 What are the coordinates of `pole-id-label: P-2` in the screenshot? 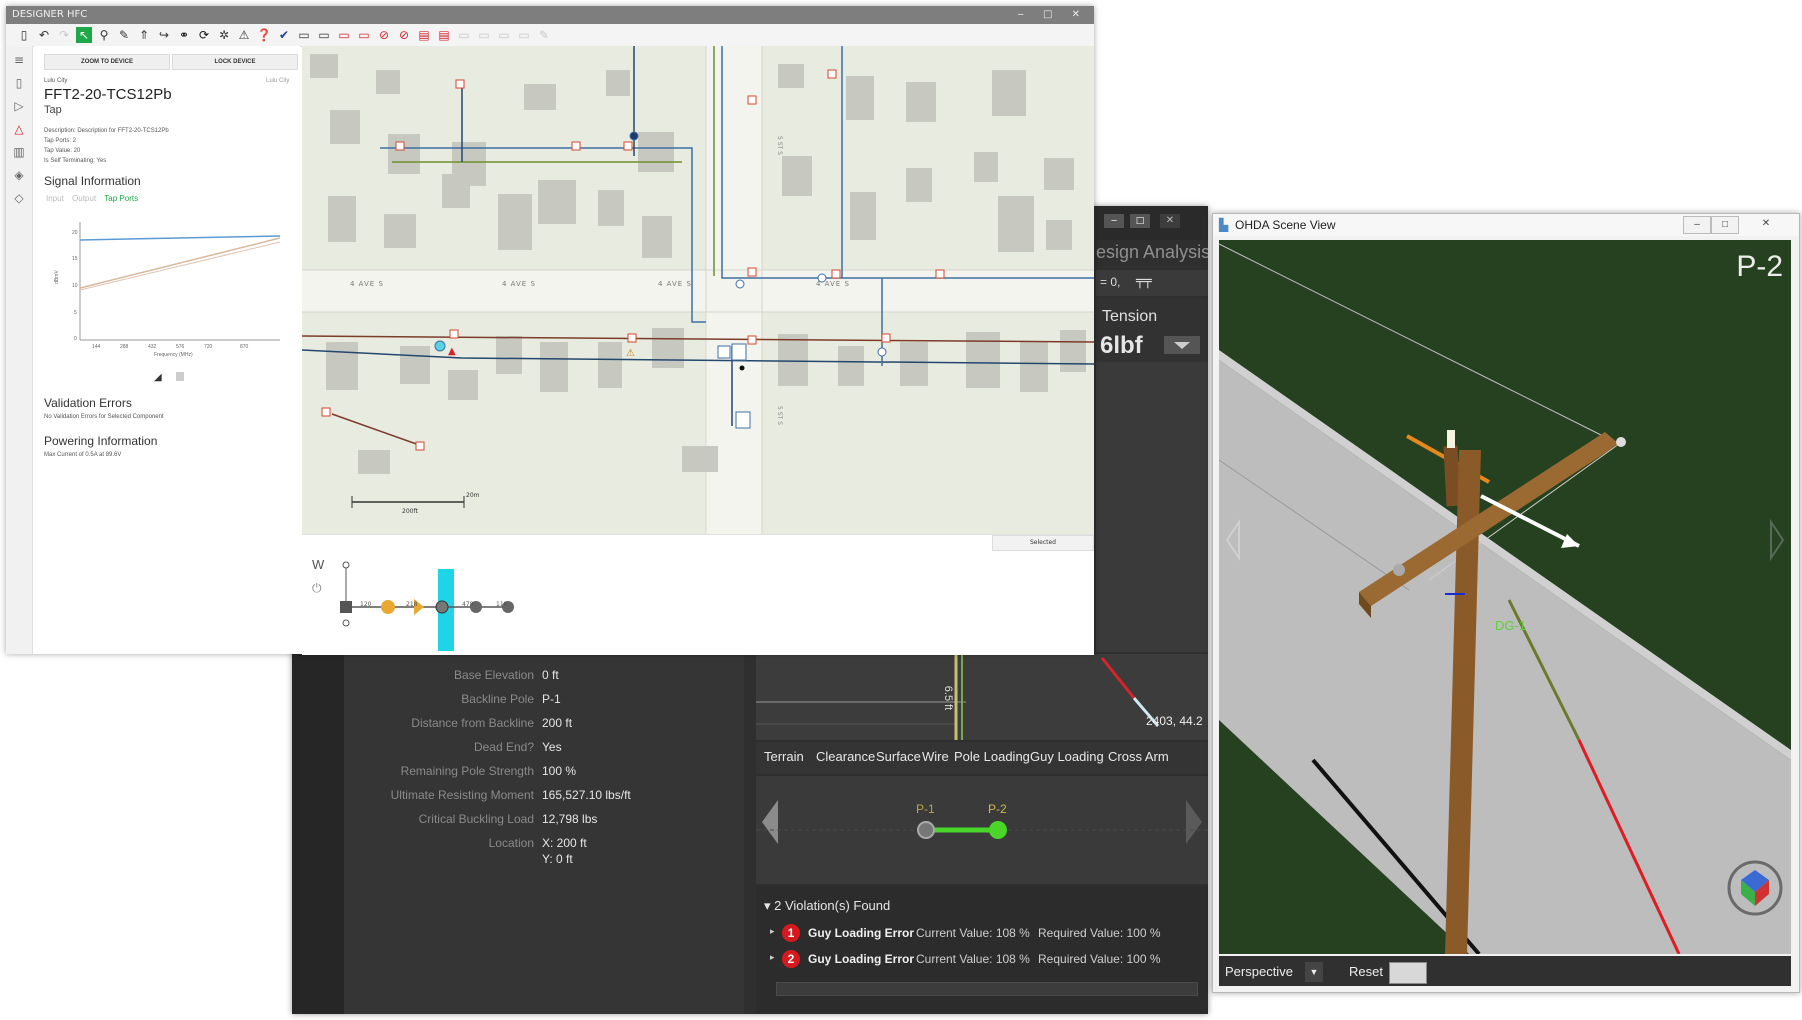 It's located at (1759, 266).